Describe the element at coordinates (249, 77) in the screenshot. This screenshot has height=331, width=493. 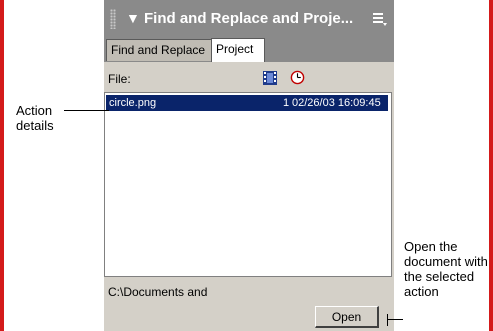
I see `file-header: File:` at that location.